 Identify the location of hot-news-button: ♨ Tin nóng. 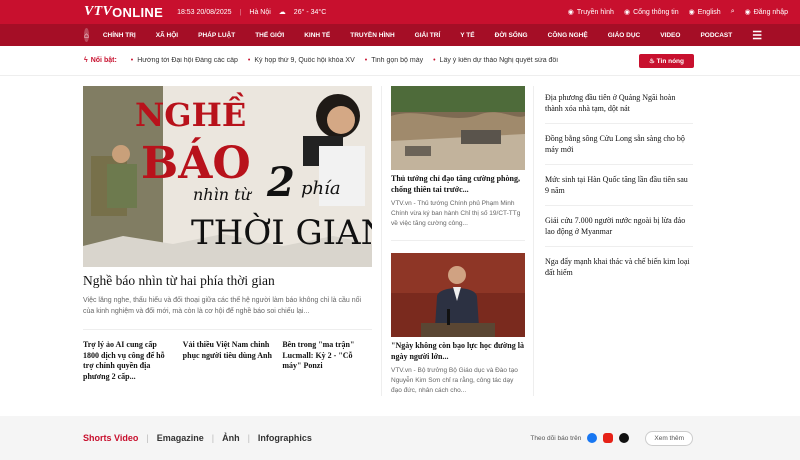
(666, 60).